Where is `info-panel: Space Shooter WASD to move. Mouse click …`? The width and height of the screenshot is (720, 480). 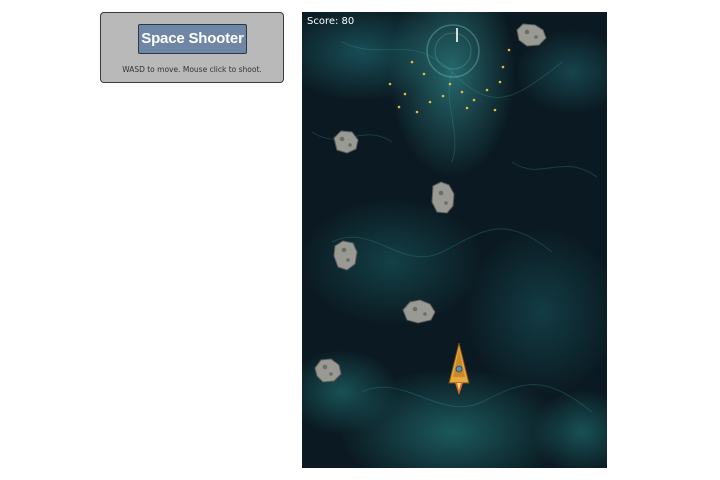 info-panel: Space Shooter WASD to move. Mouse click … is located at coordinates (192, 47).